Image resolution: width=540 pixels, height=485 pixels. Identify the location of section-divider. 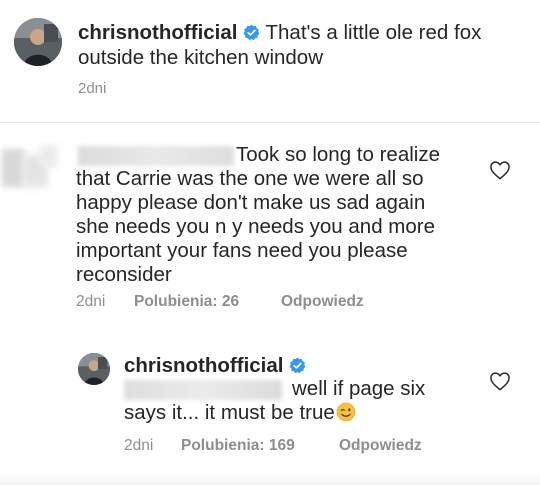
(270, 122).